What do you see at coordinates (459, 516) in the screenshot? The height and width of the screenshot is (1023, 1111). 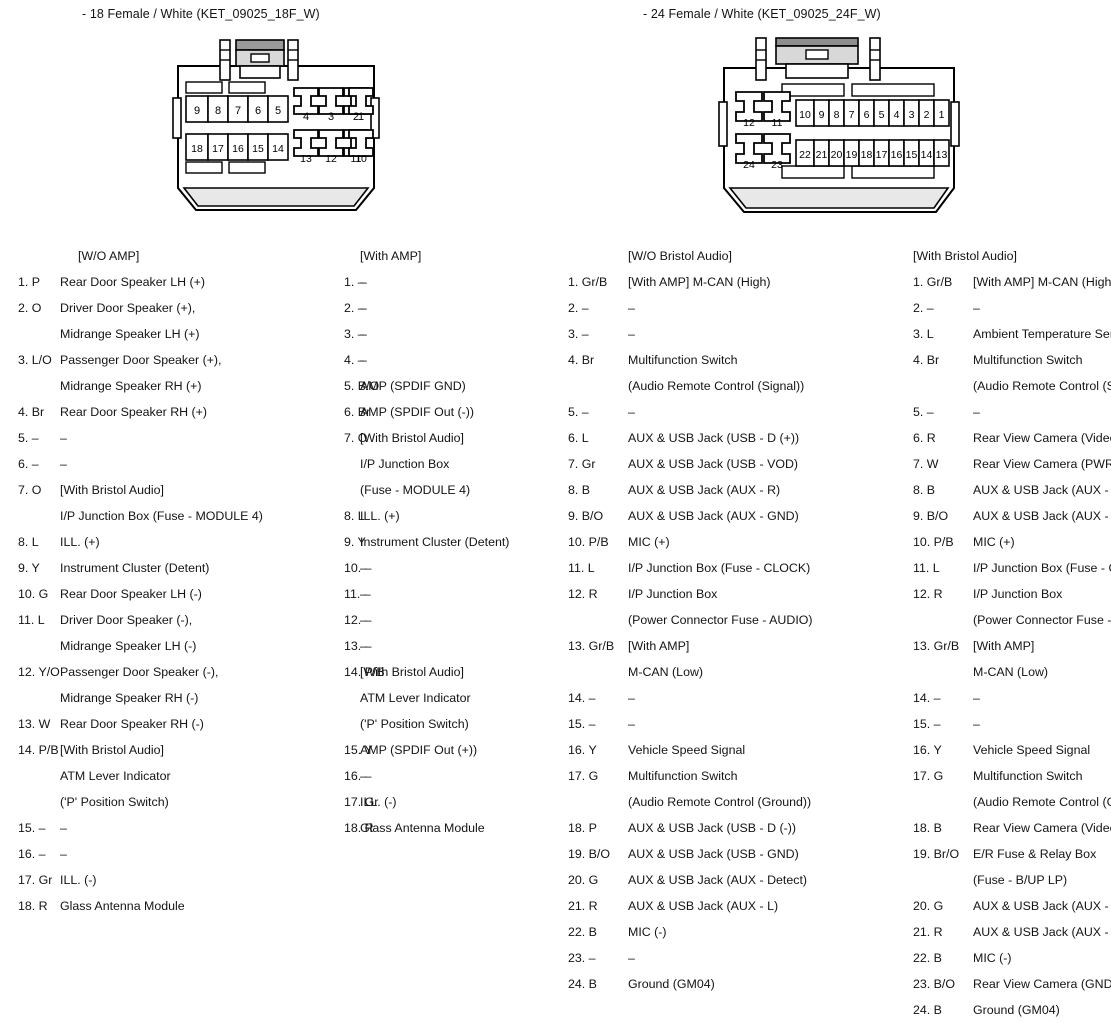 I see `pinout-row: 8. L ILL. (+)` at bounding box center [459, 516].